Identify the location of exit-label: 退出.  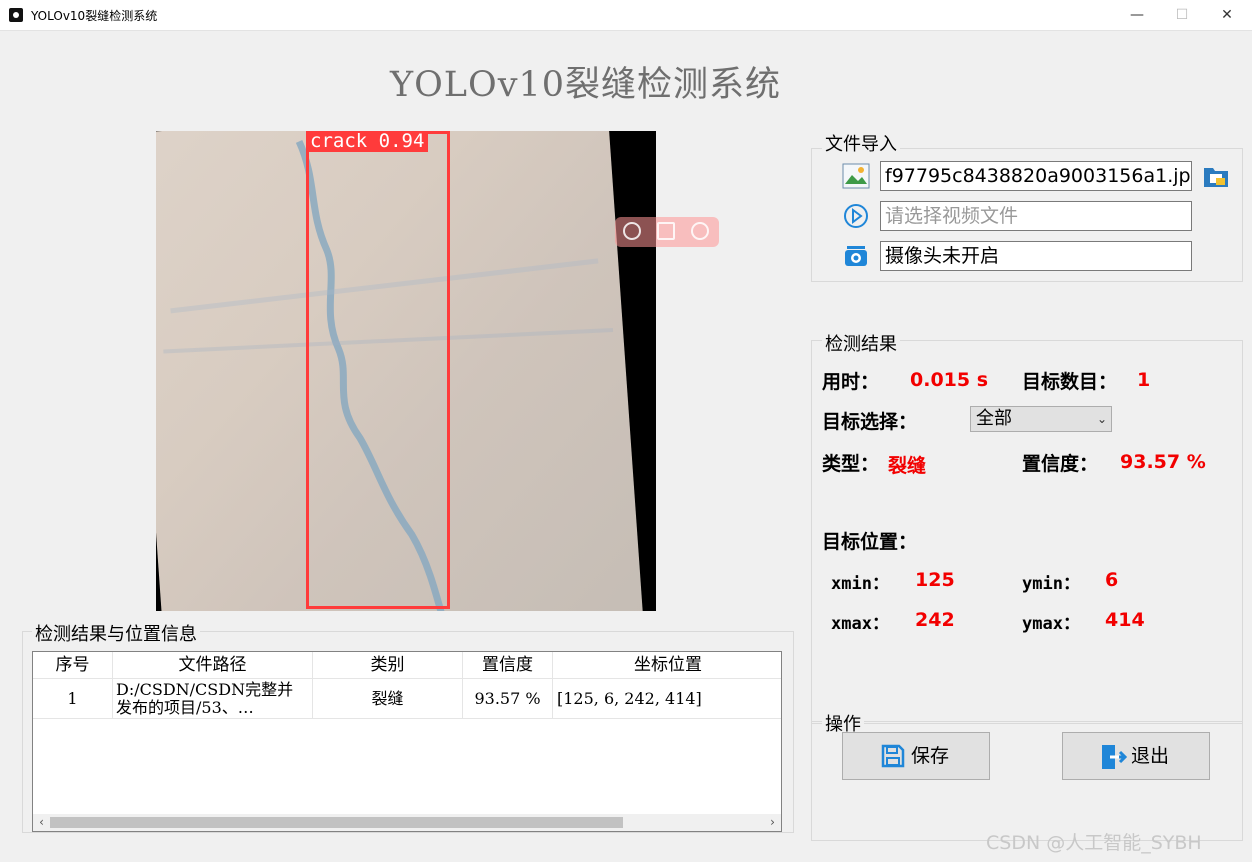
(1150, 756).